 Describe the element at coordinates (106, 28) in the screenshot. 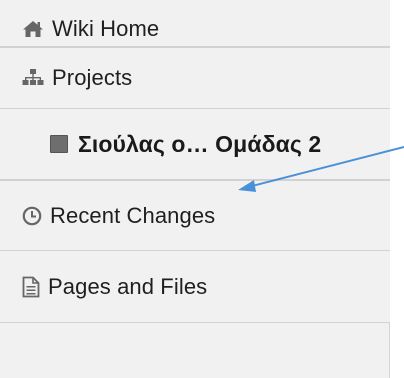

I see `nav-item-label: Wiki Home` at that location.